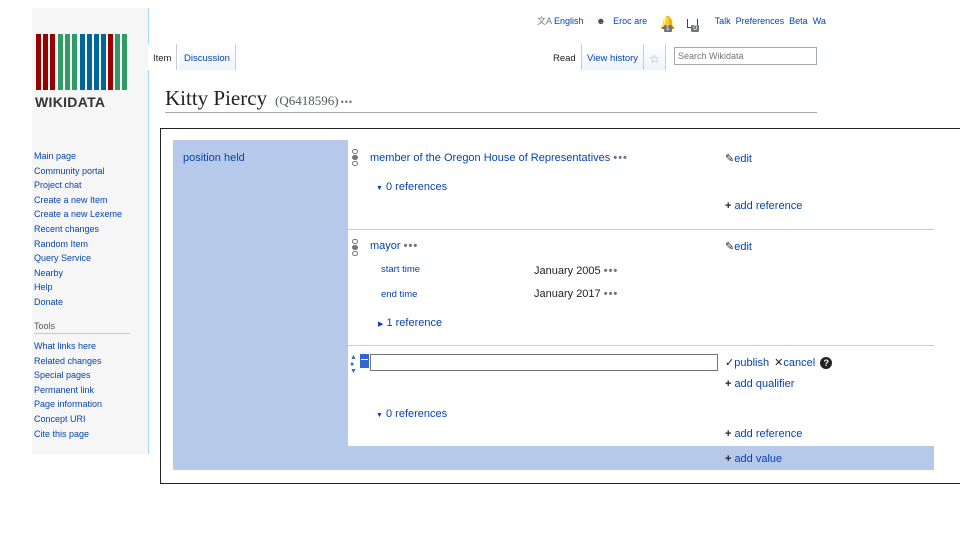 This screenshot has height=540, width=960. Describe the element at coordinates (78, 171) in the screenshot. I see `sidebar-link: Community portal` at that location.